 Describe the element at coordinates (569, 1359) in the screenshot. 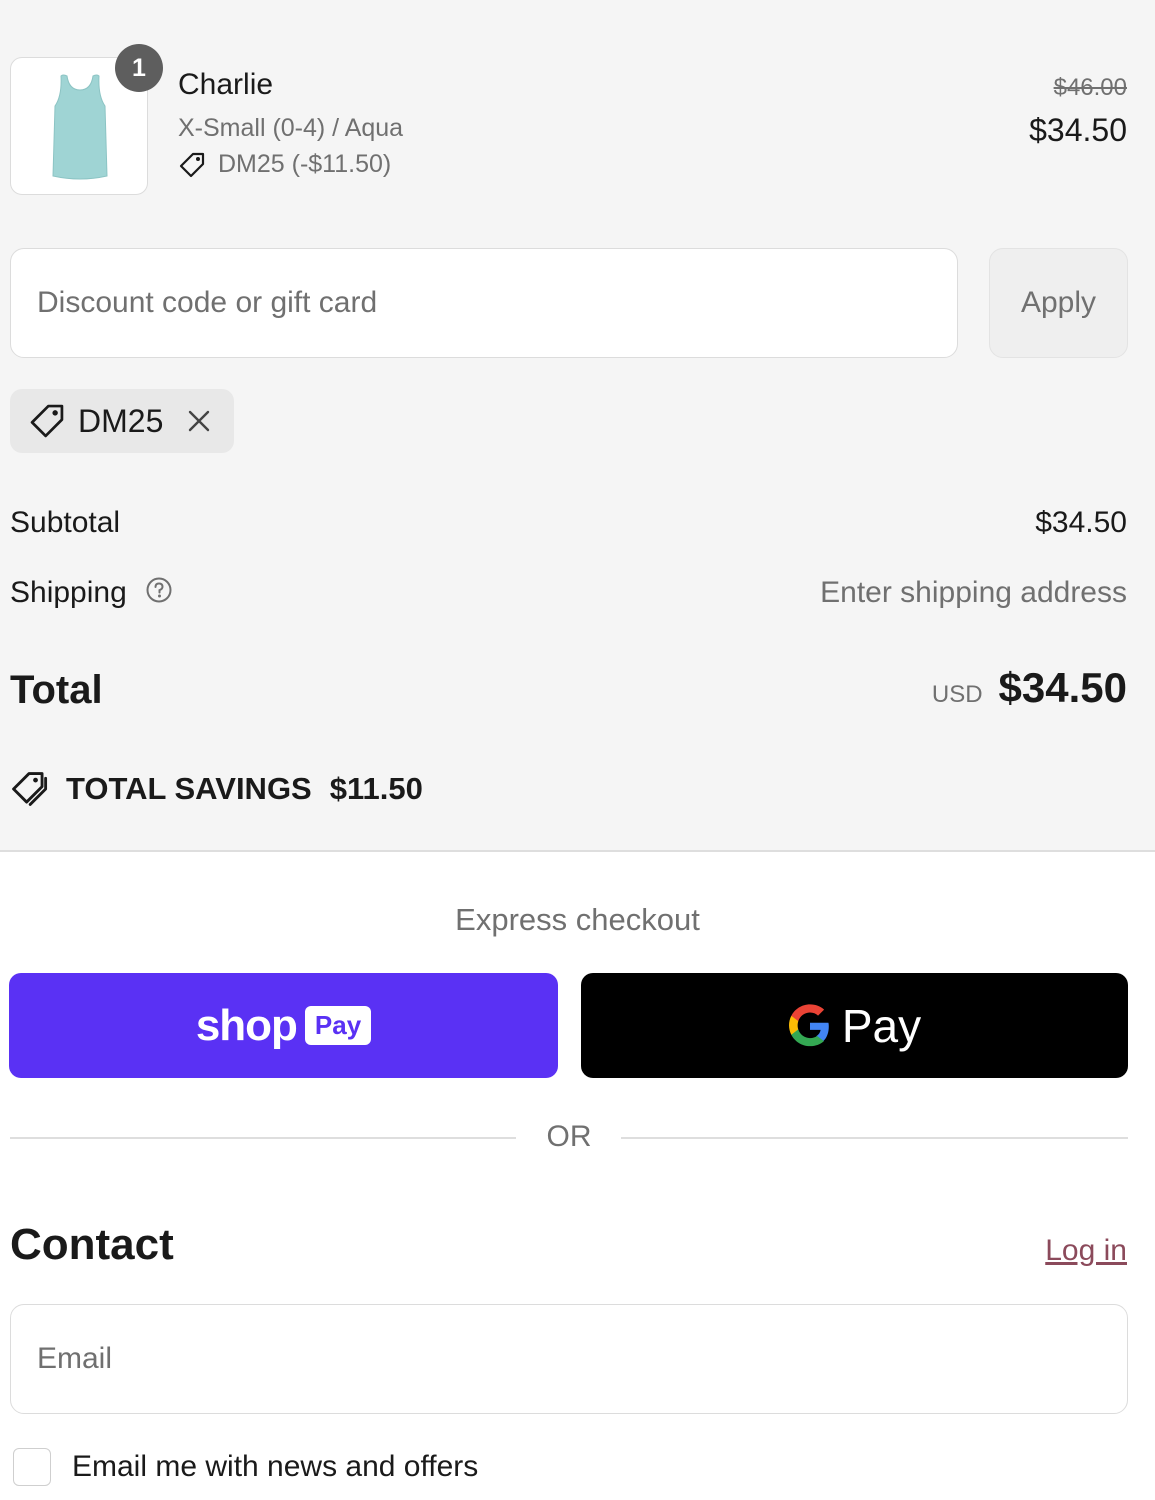

I see `email-field` at that location.